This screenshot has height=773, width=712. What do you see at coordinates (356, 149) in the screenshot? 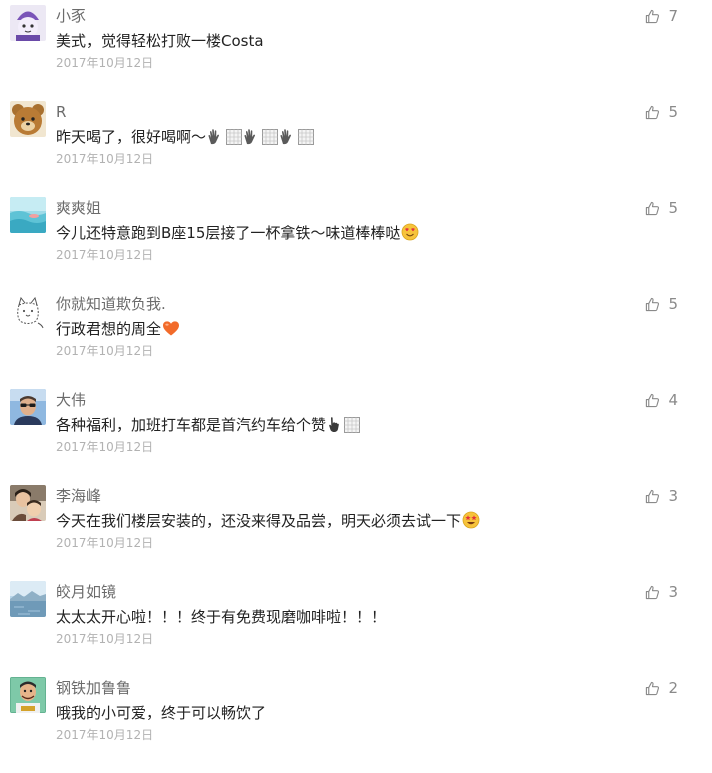
I see `comment-item: R 昨天喝了，很好喝啊～ 2017年10月12日 5` at bounding box center [356, 149].